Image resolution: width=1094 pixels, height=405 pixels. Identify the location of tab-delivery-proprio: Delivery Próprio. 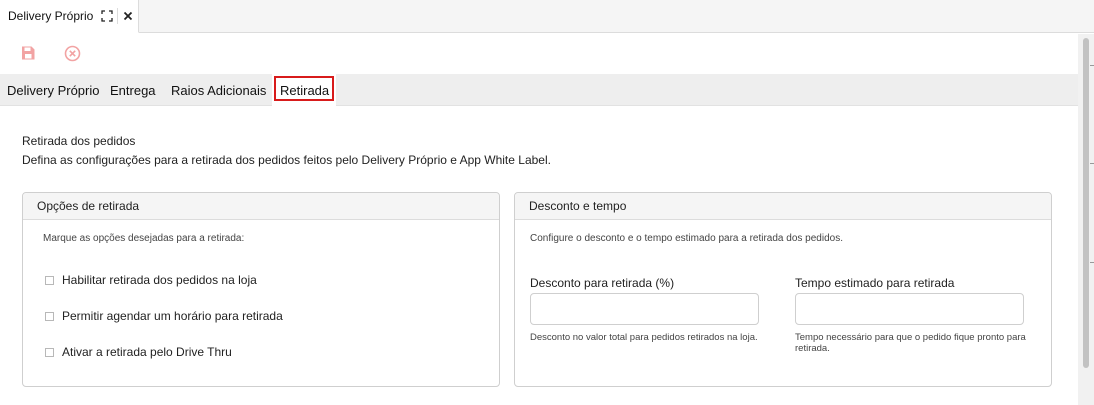
(53, 90).